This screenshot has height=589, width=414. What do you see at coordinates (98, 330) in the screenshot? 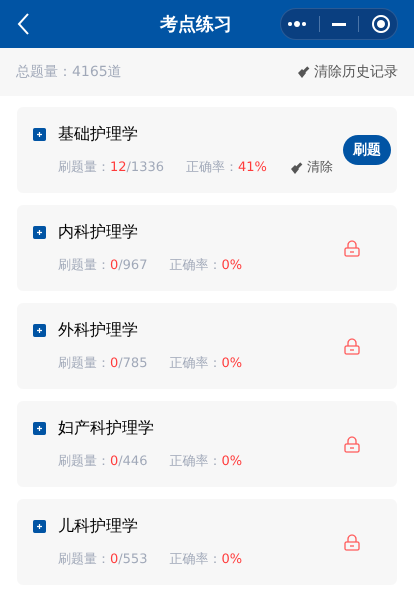
I see `subject-name: 外科护理学` at bounding box center [98, 330].